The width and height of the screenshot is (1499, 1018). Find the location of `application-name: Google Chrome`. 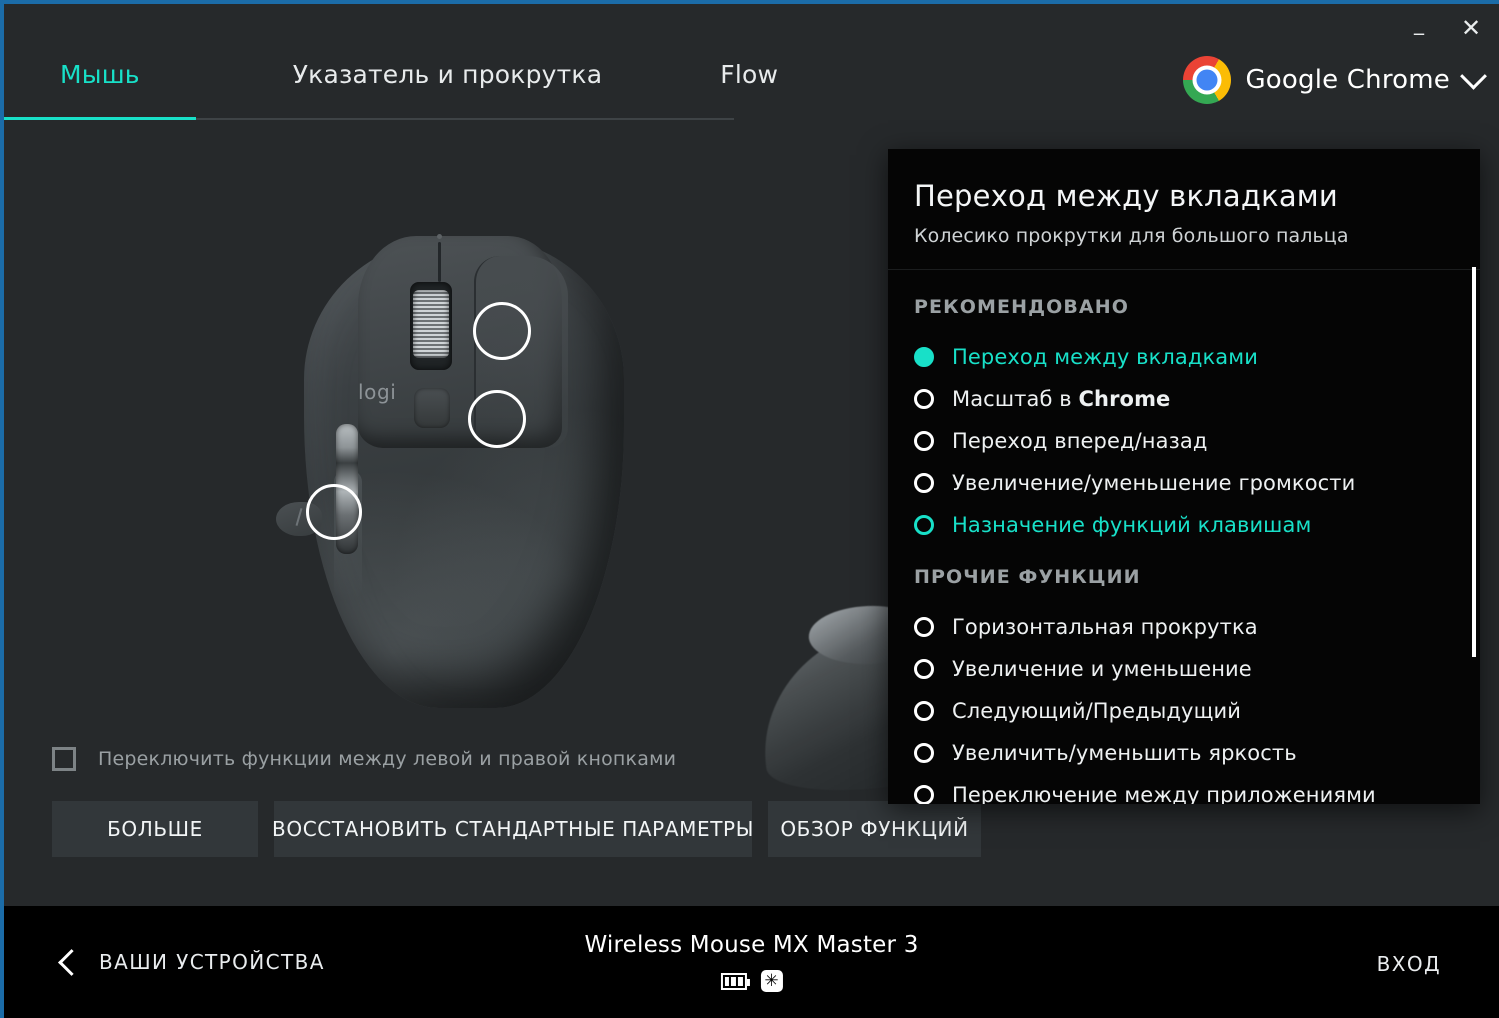

application-name: Google Chrome is located at coordinates (1347, 80).